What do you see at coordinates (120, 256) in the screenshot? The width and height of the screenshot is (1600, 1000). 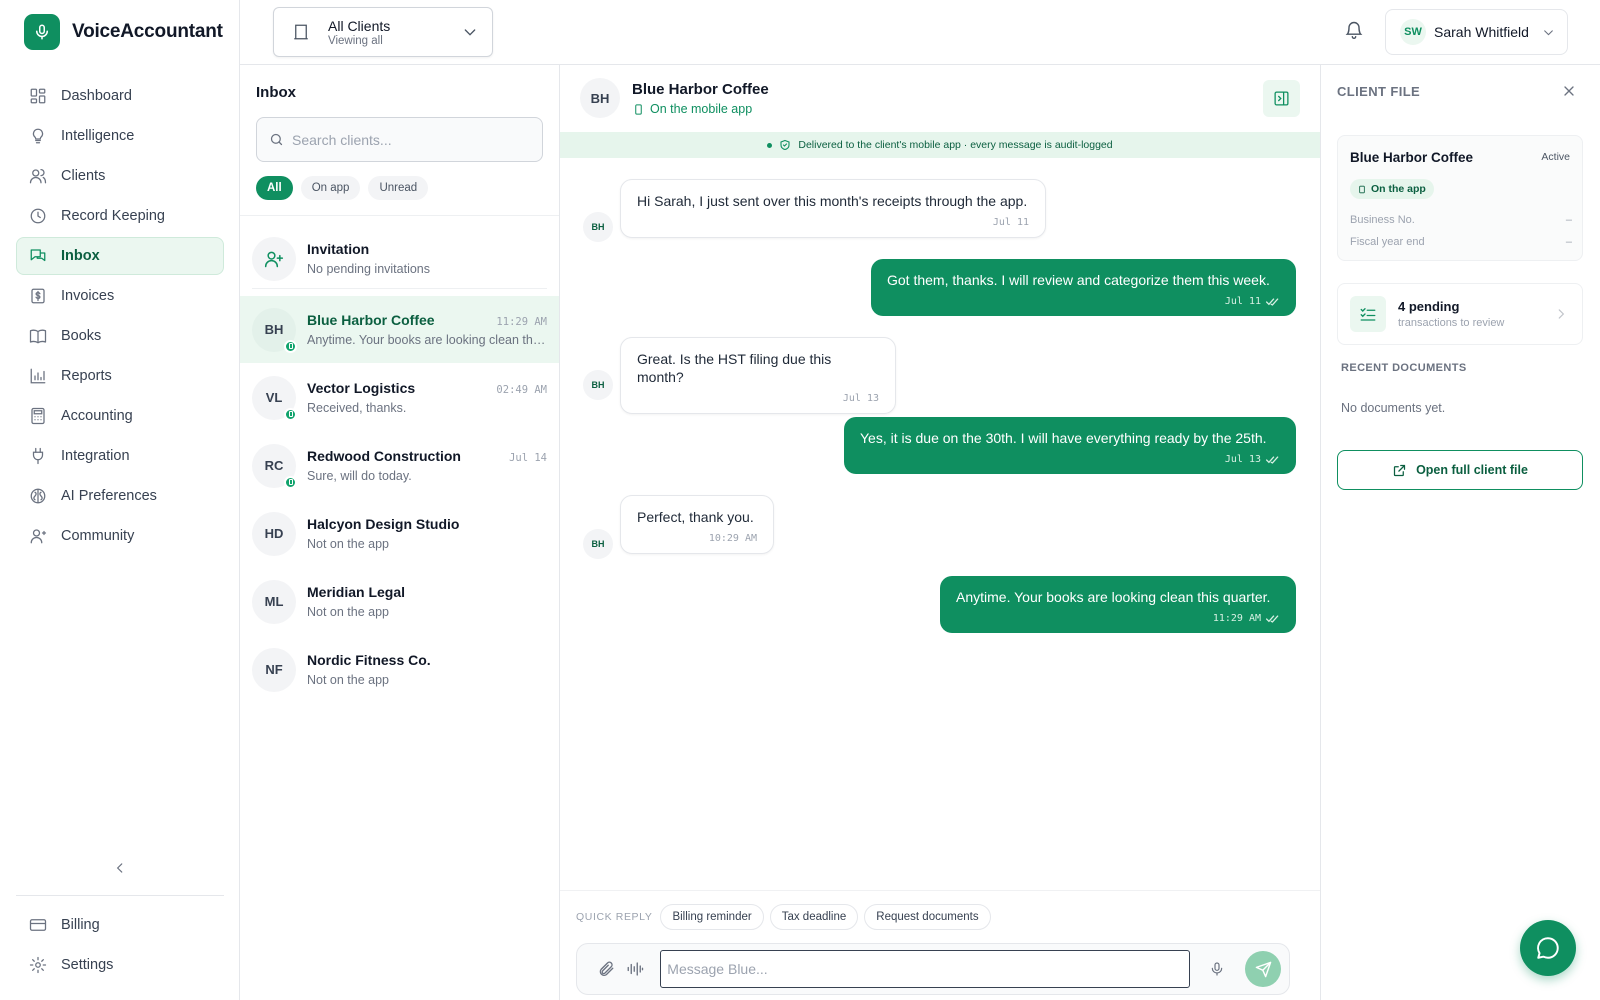 I see `sidebar-item-inbox: Inbox` at bounding box center [120, 256].